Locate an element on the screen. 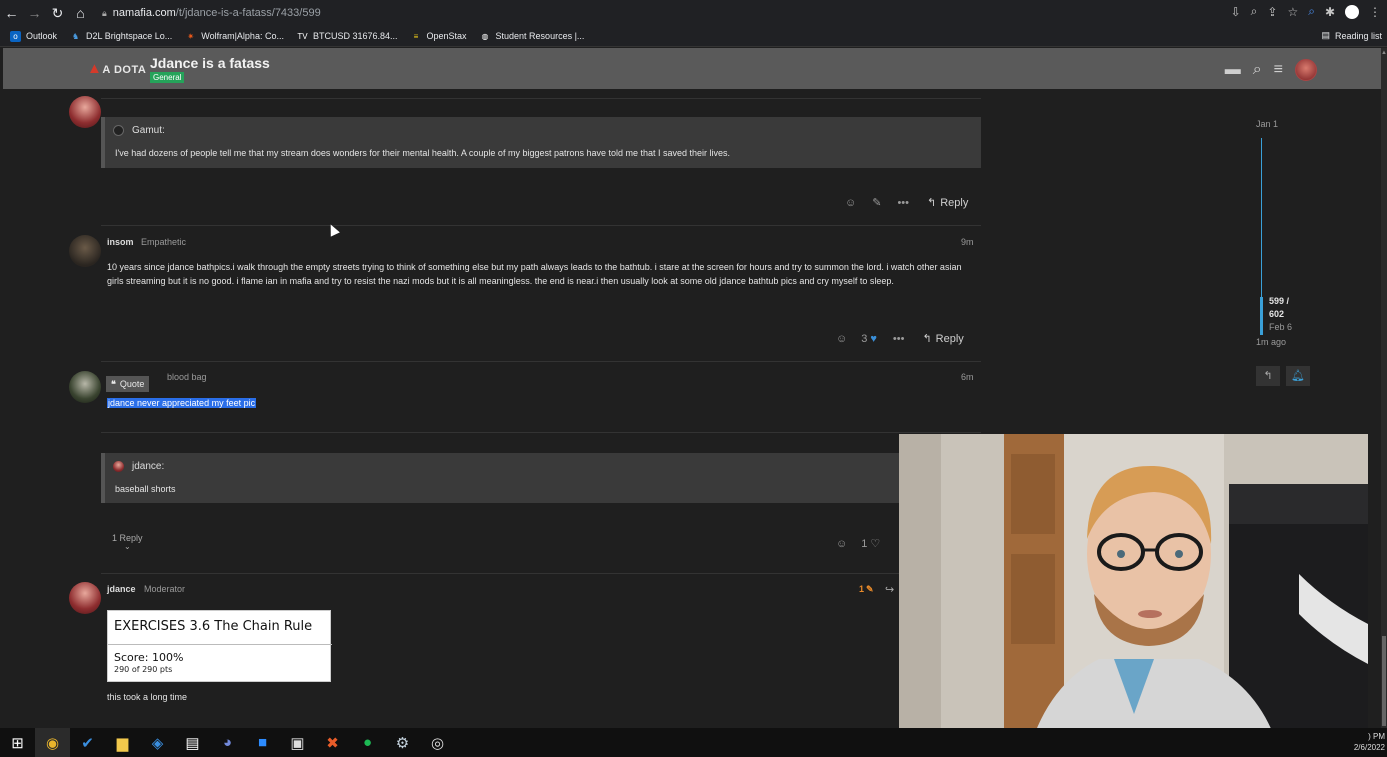 Image resolution: width=1387 pixels, height=757 pixels. image-divider is located at coordinates (220, 644).